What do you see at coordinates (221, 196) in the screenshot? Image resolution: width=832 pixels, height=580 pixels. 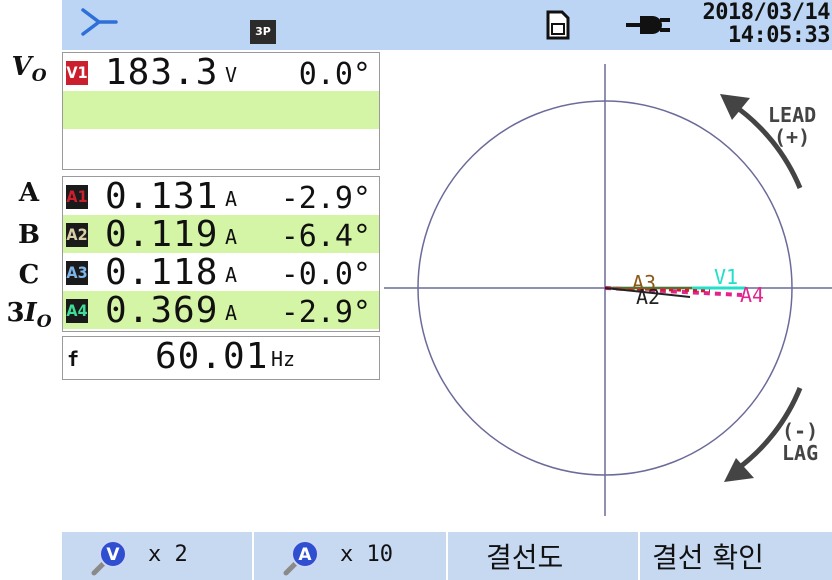 I see `current-row-a1: A1 0.131 A -2.9°` at bounding box center [221, 196].